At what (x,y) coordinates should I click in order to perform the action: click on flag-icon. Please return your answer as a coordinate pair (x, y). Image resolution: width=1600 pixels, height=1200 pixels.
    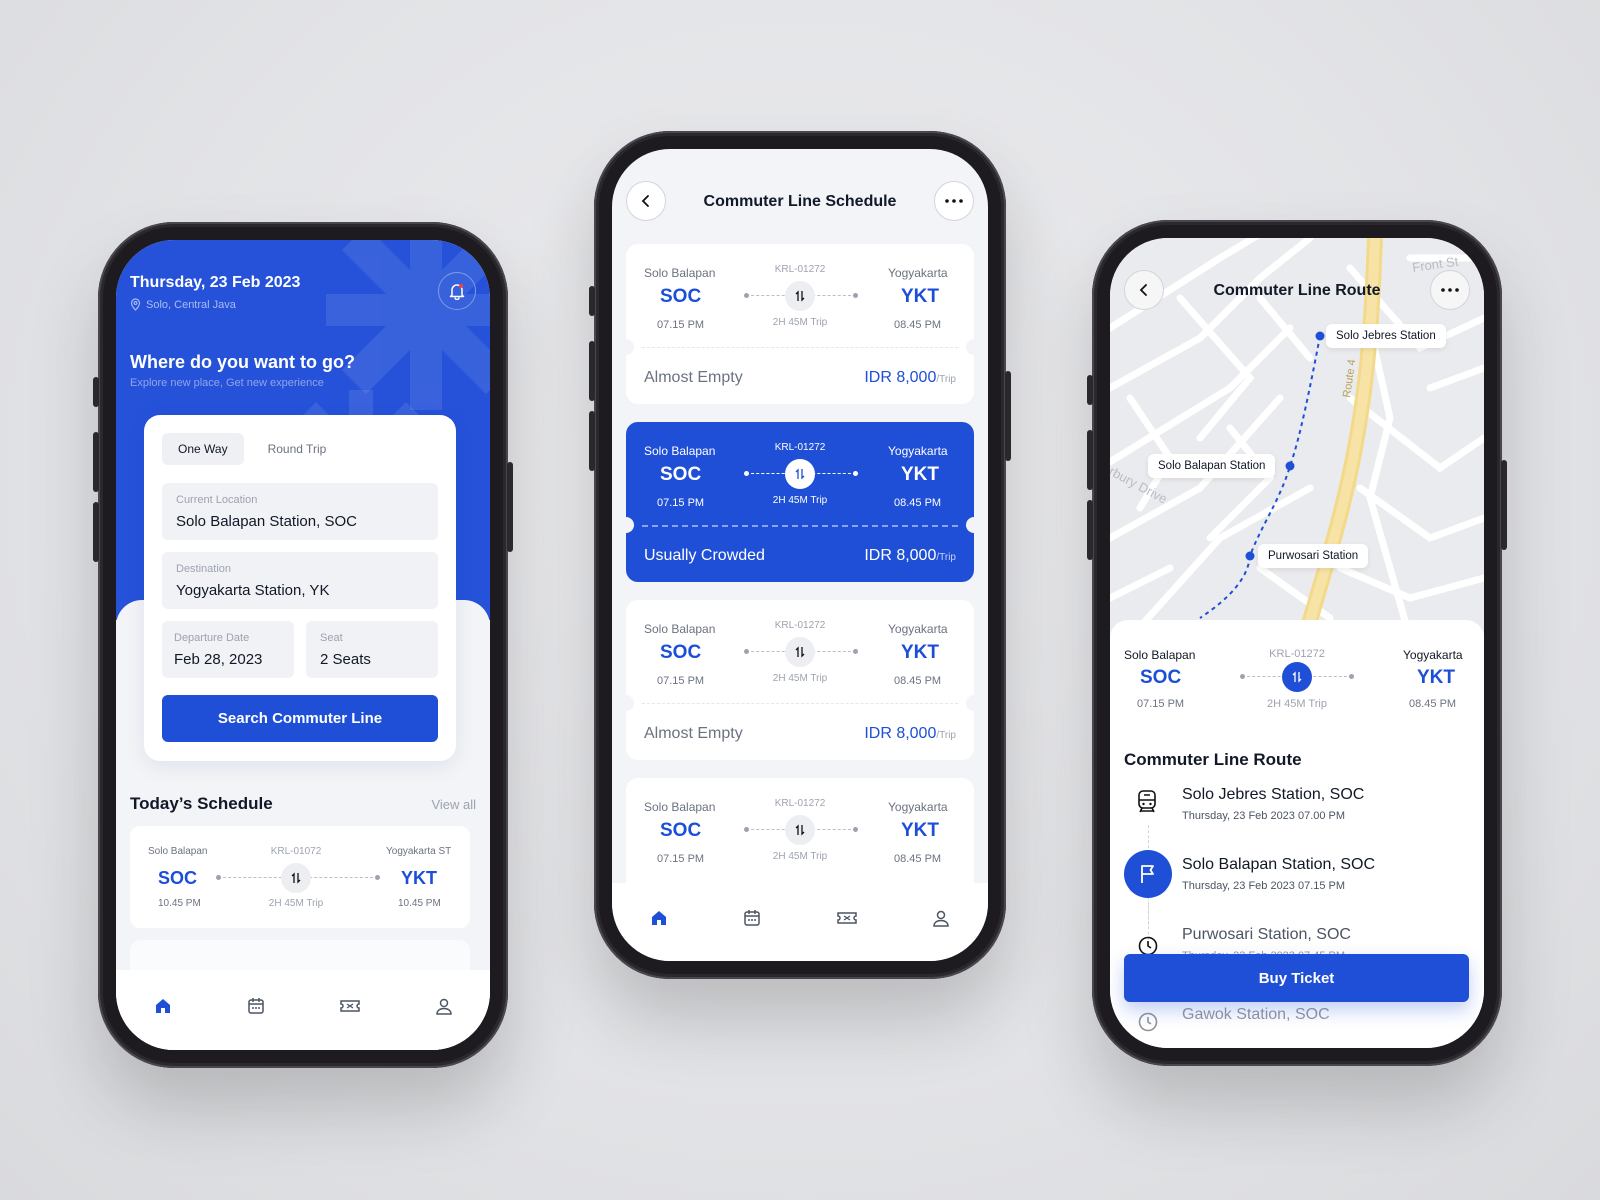
    Looking at the image, I should click on (1148, 874).